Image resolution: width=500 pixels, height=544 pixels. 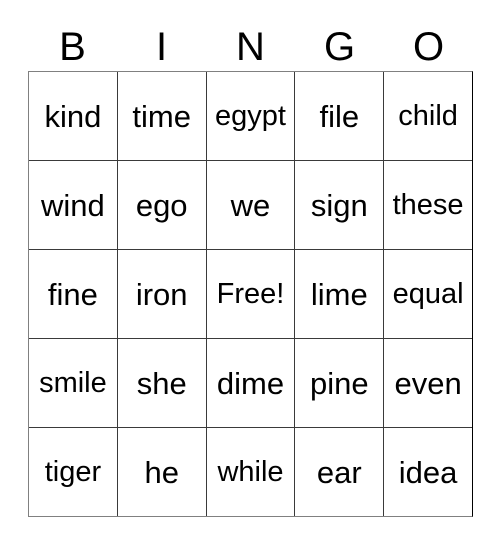 I want to click on bingo-cell: ear, so click(x=339, y=472).